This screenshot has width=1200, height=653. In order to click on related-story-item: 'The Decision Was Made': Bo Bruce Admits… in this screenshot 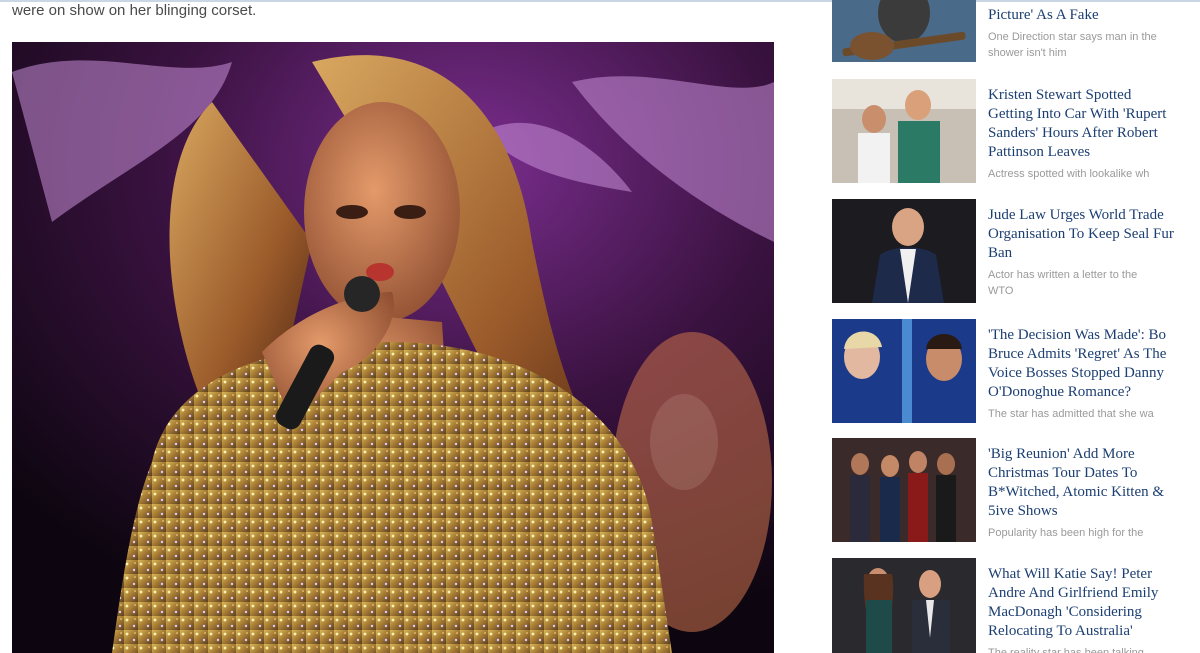, I will do `click(1016, 372)`.